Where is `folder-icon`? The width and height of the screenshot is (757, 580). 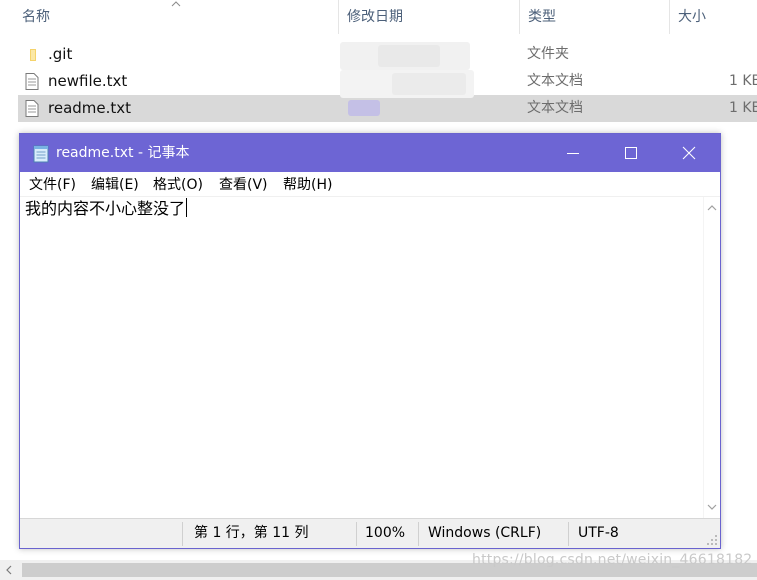
folder-icon is located at coordinates (33, 55).